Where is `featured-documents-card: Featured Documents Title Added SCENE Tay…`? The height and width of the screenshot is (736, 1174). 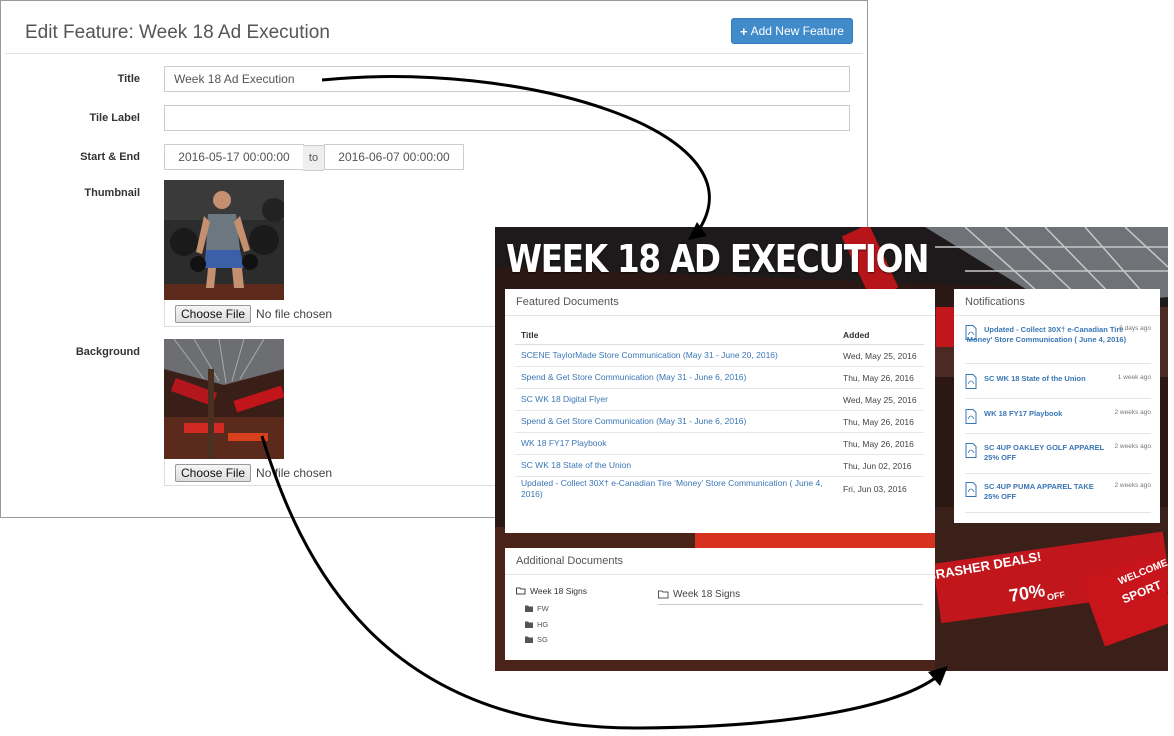
featured-documents-card: Featured Documents Title Added SCENE Tay… is located at coordinates (720, 411).